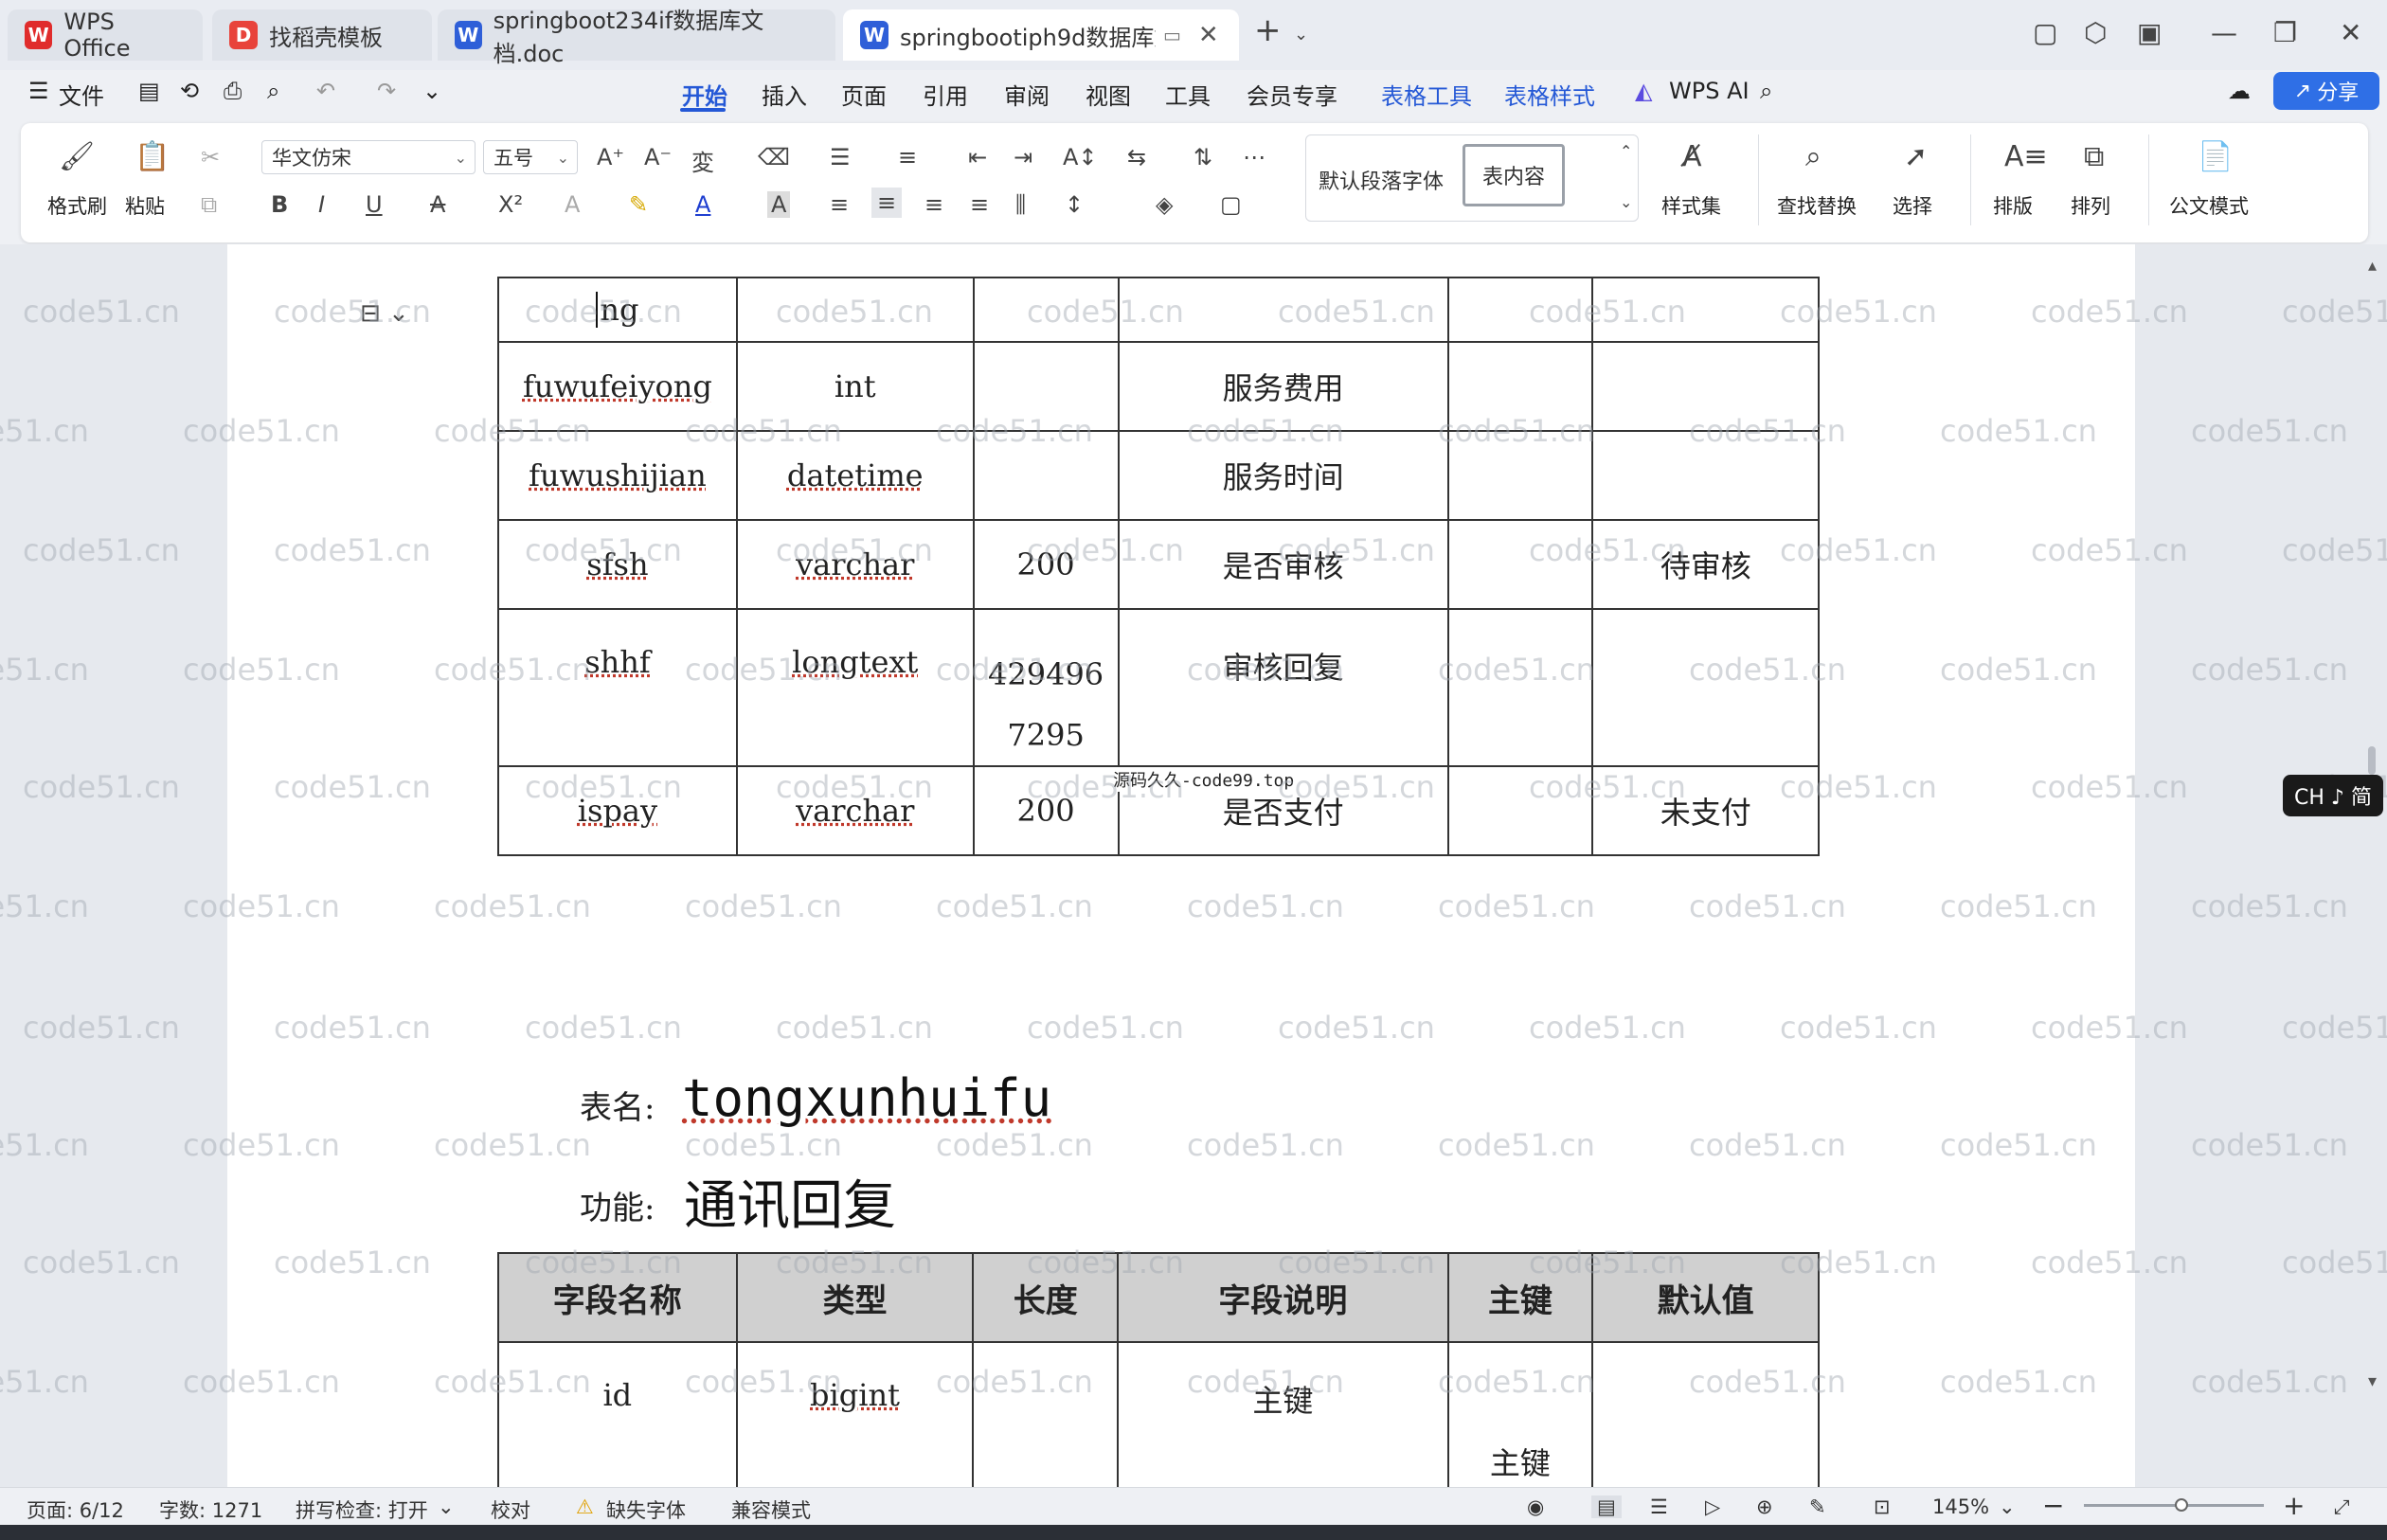  I want to click on text-effect-icon: A, so click(572, 204).